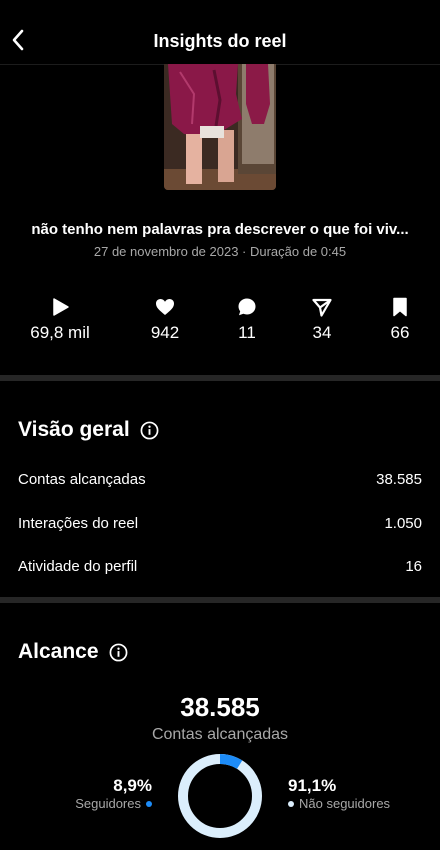  What do you see at coordinates (165, 320) in the screenshot?
I see `likes-stat: 942` at bounding box center [165, 320].